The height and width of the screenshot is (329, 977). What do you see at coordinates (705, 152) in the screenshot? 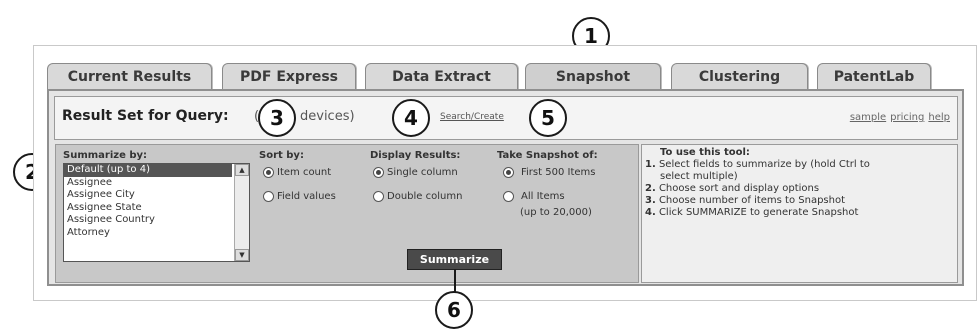
I see `instructions-title: To use this tool:` at bounding box center [705, 152].